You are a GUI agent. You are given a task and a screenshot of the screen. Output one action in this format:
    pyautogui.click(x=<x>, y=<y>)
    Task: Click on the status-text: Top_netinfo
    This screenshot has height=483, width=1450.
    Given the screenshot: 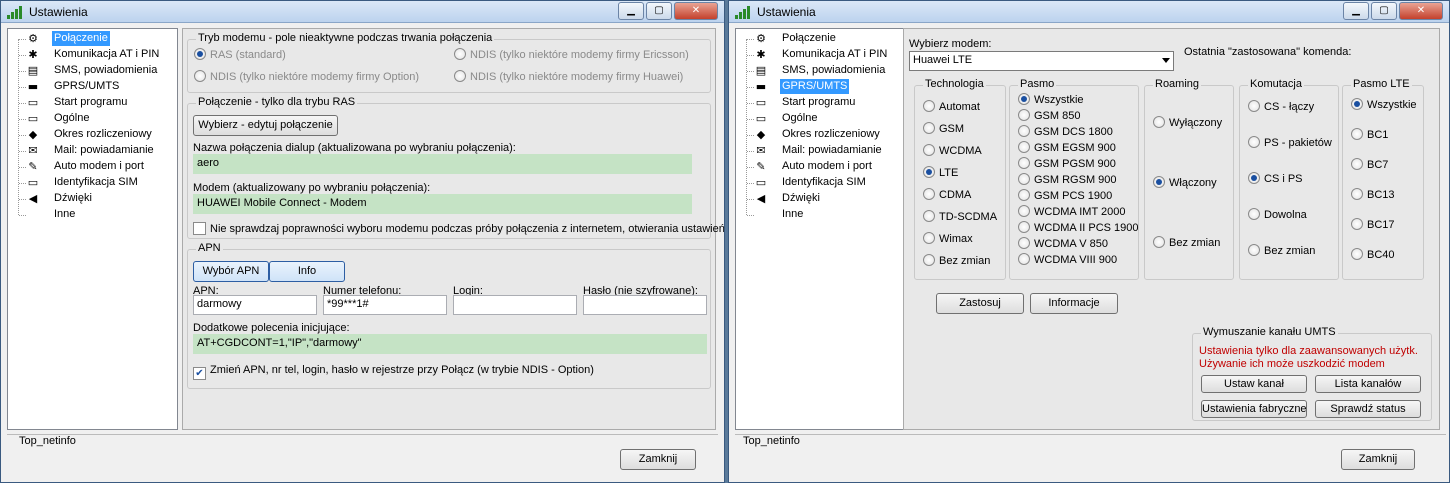 What is the action you would take?
    pyautogui.click(x=47, y=441)
    